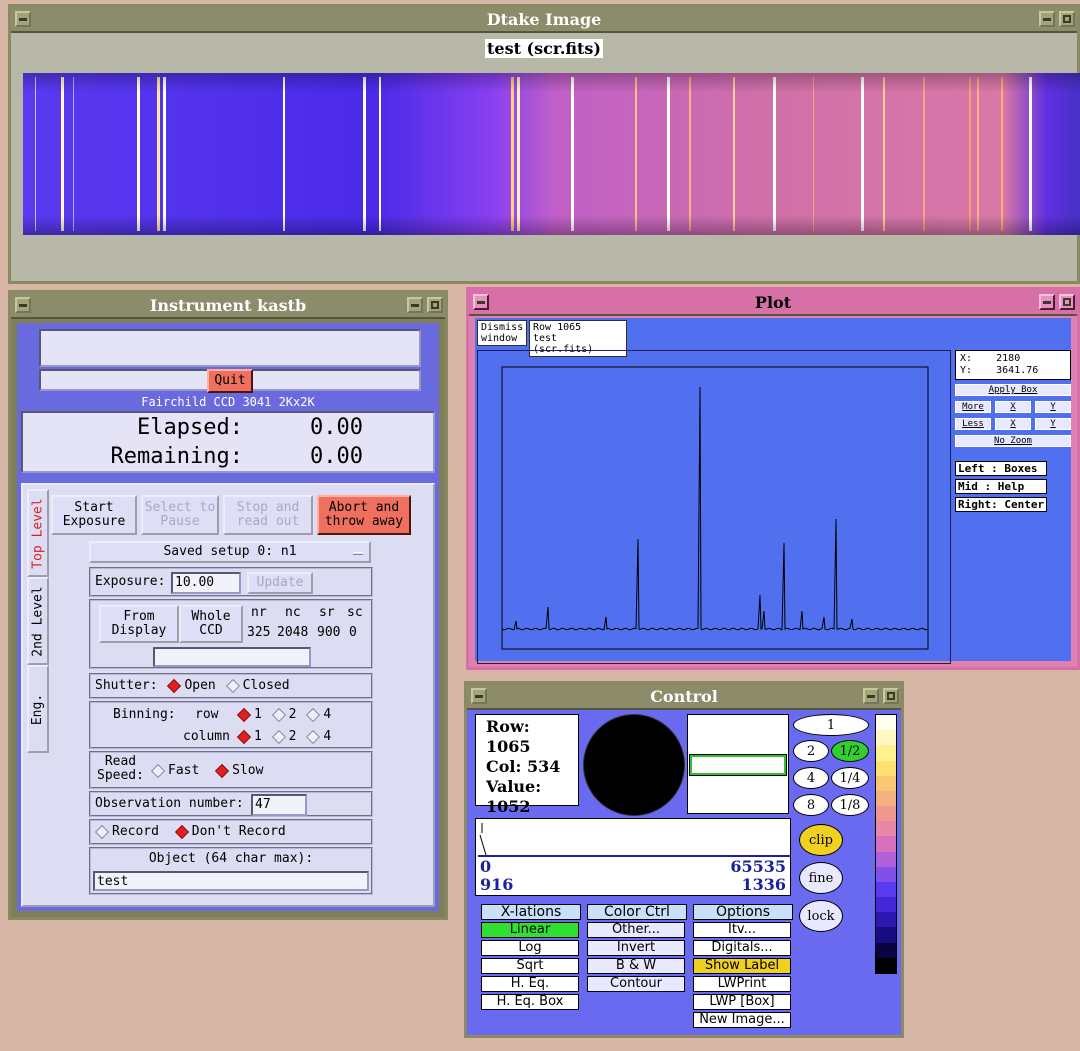  Describe the element at coordinates (636, 984) in the screenshot. I see `contour-option: Contour` at that location.